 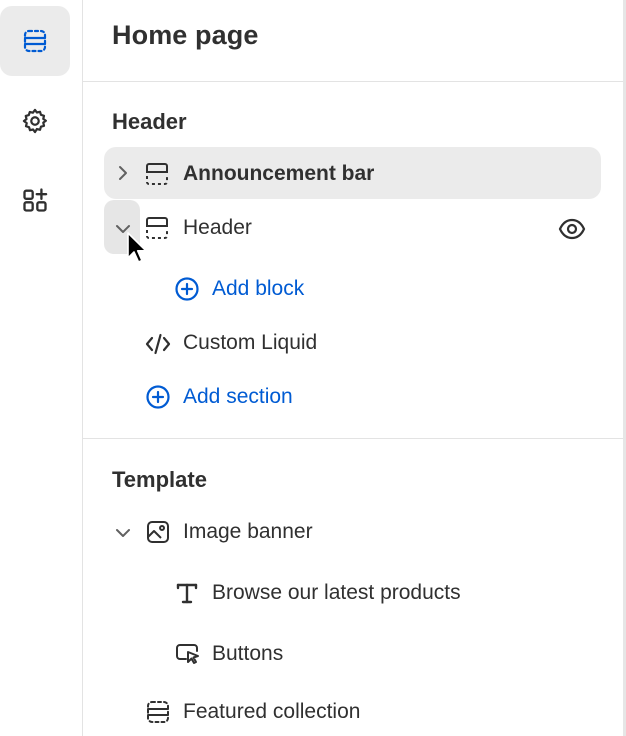 I want to click on add-block-link: Add block, so click(x=258, y=289).